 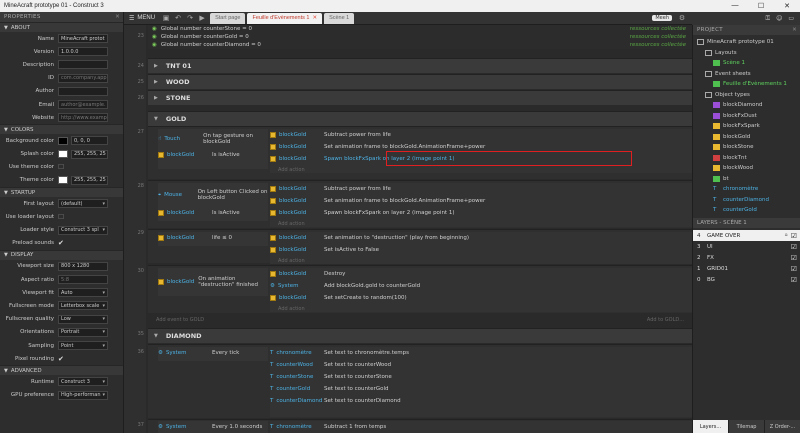 I want to click on project-tree-item: blockGold, so click(x=746, y=137).